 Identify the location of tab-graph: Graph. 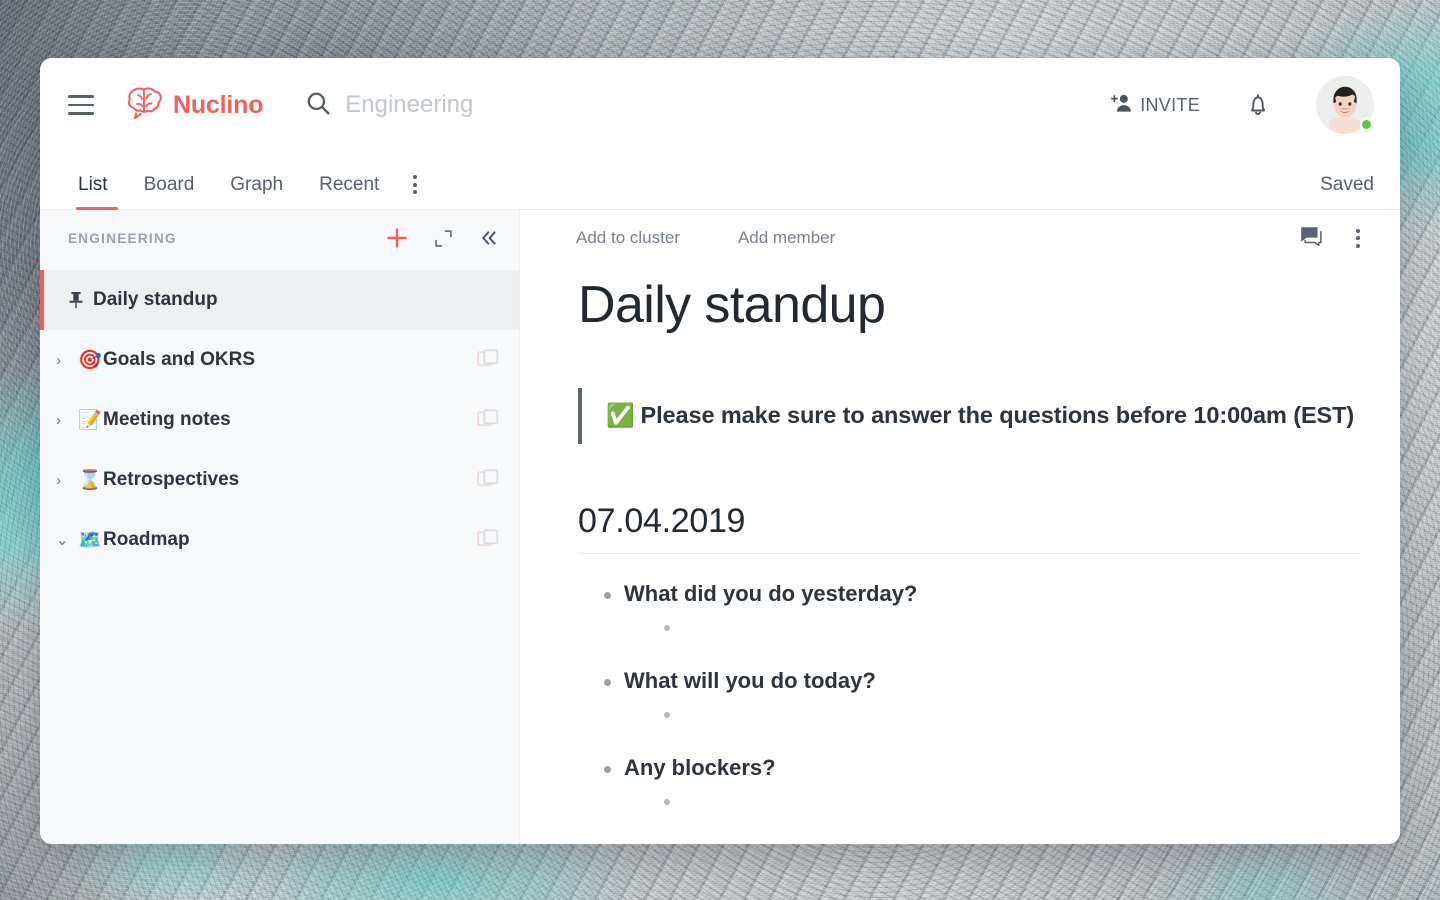
(256, 191).